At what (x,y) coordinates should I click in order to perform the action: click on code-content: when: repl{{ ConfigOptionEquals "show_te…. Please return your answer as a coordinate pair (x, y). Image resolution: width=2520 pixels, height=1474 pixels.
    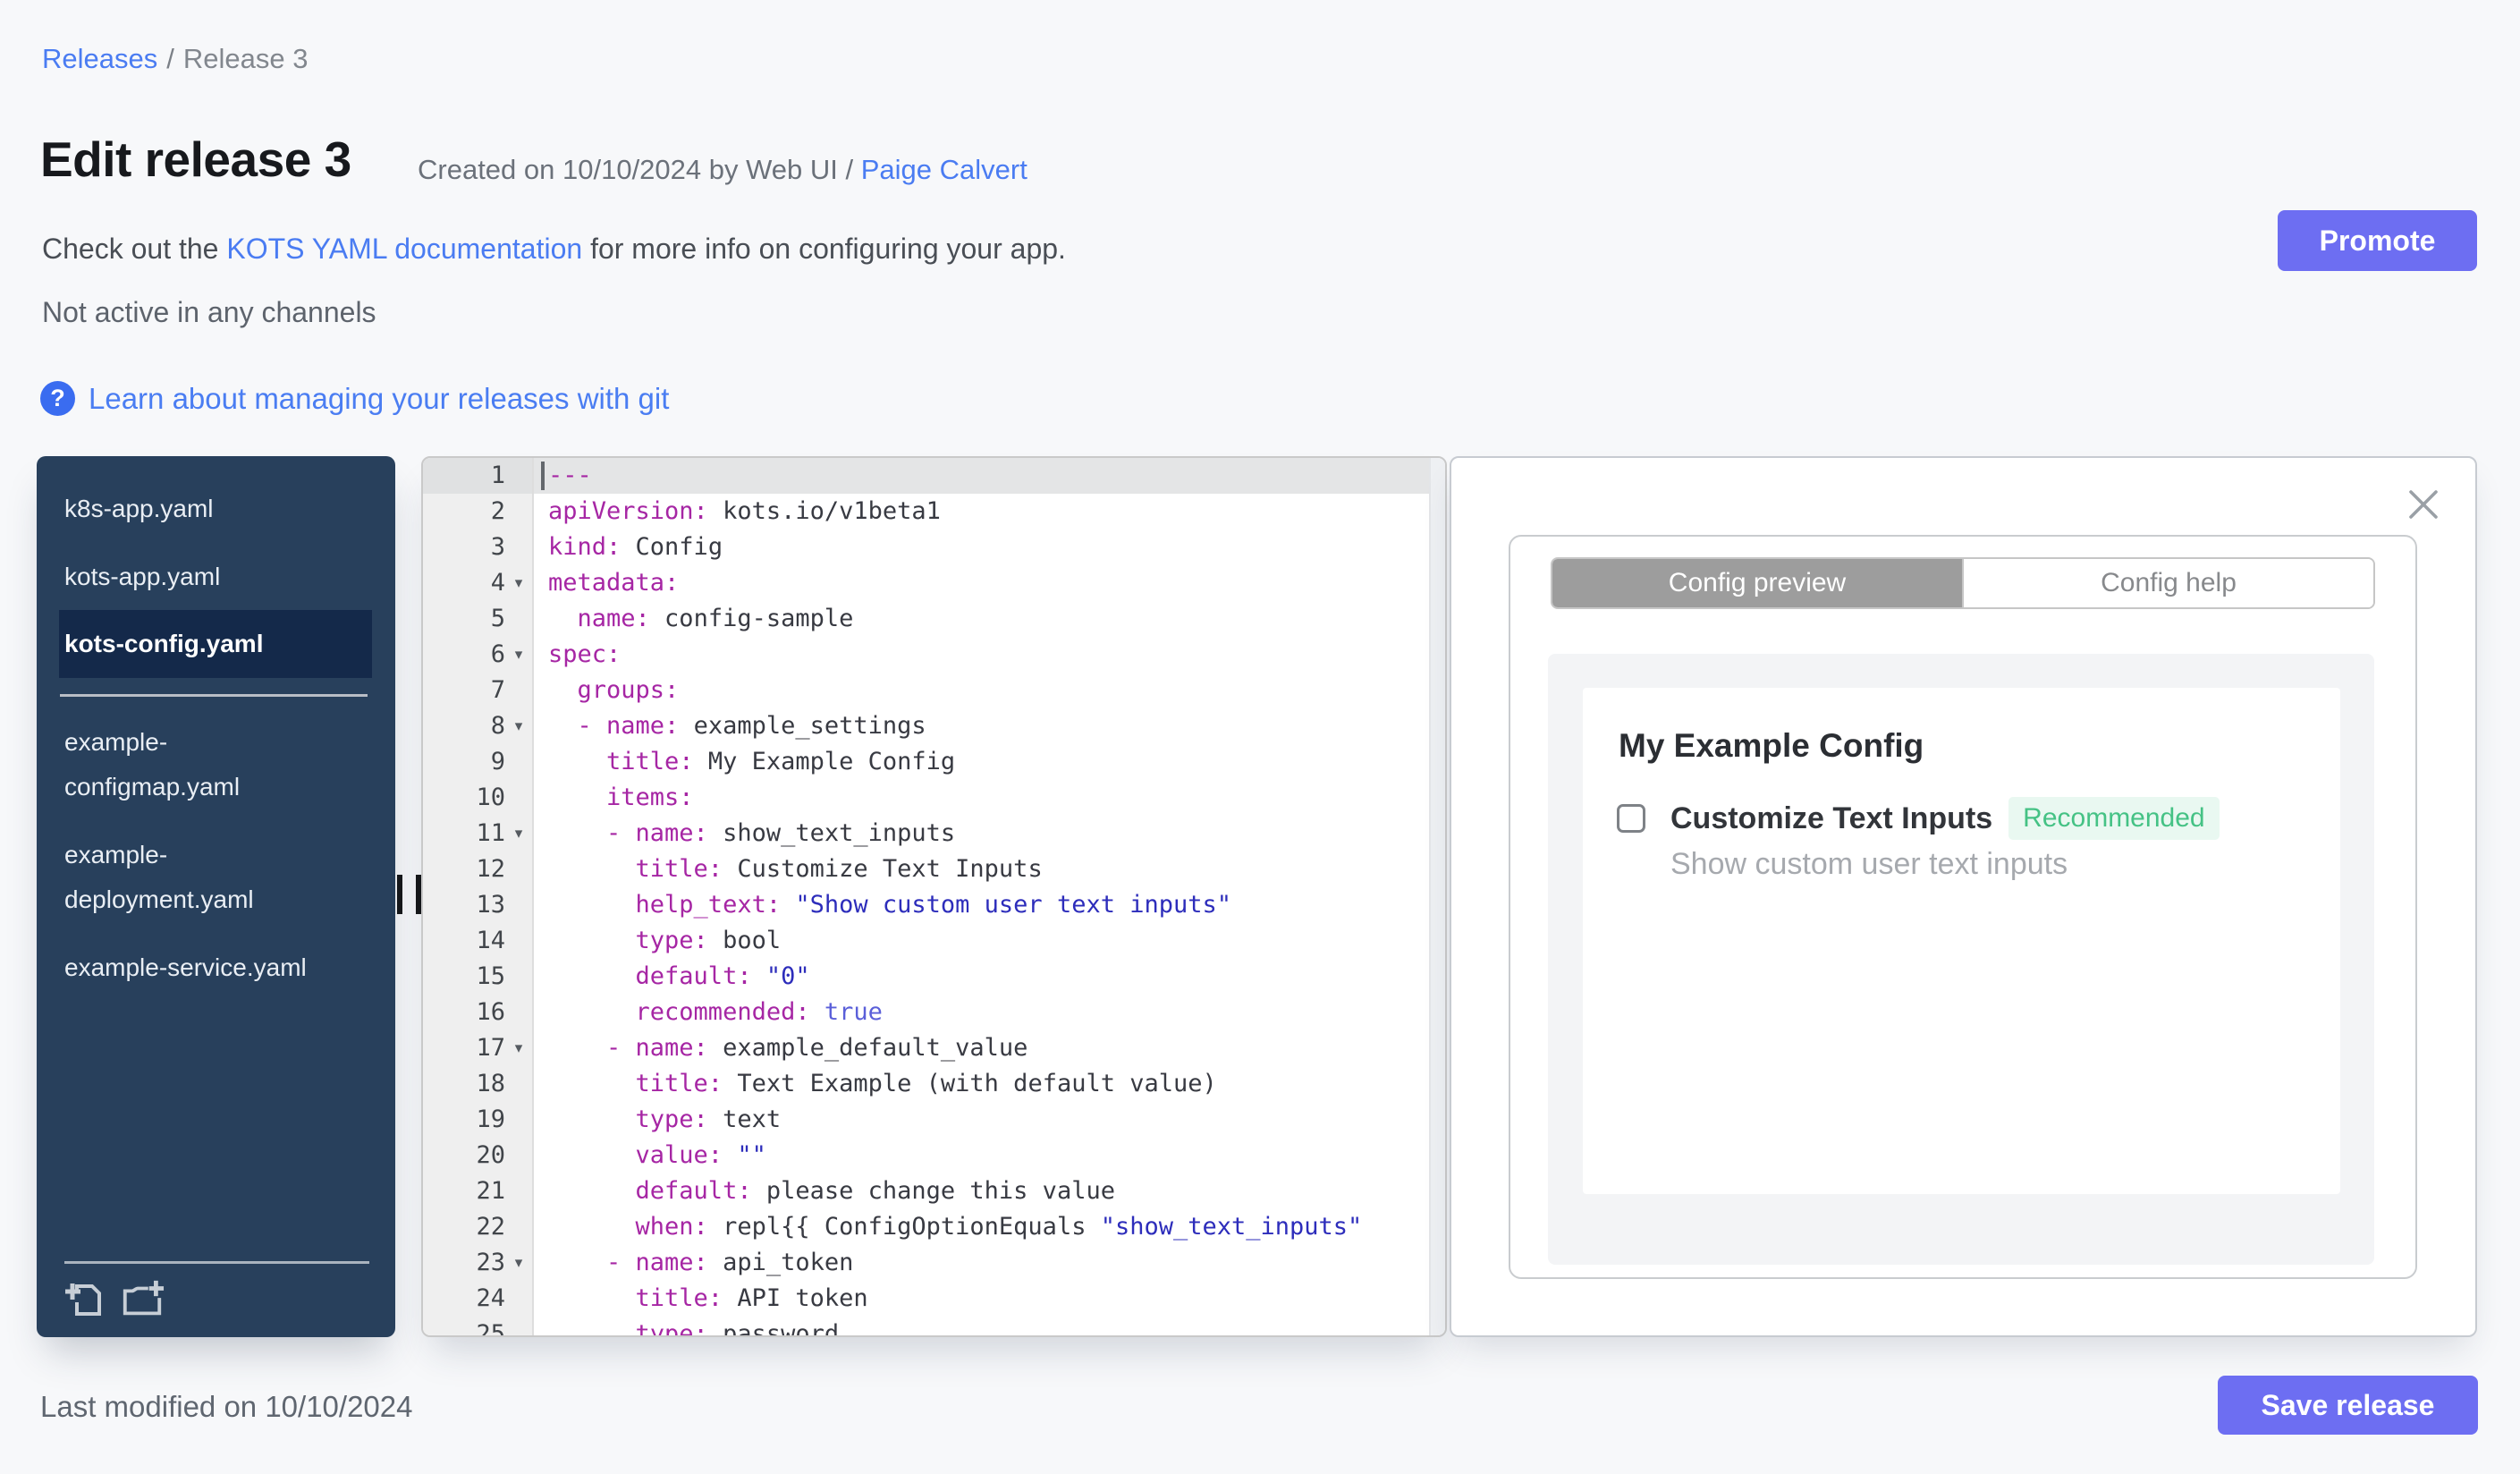
    Looking at the image, I should click on (981, 1227).